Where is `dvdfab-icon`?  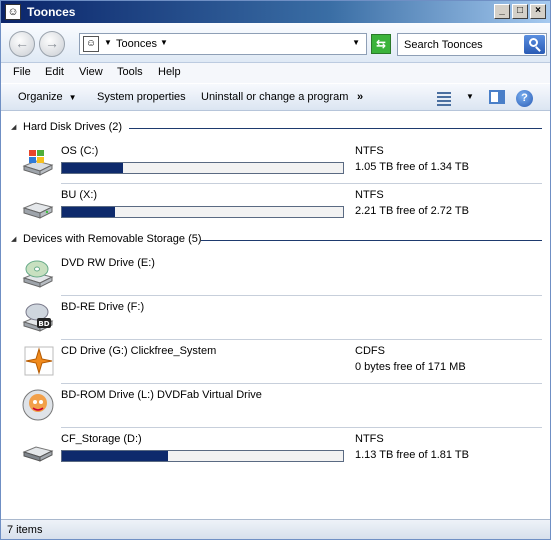 dvdfab-icon is located at coordinates (38, 405).